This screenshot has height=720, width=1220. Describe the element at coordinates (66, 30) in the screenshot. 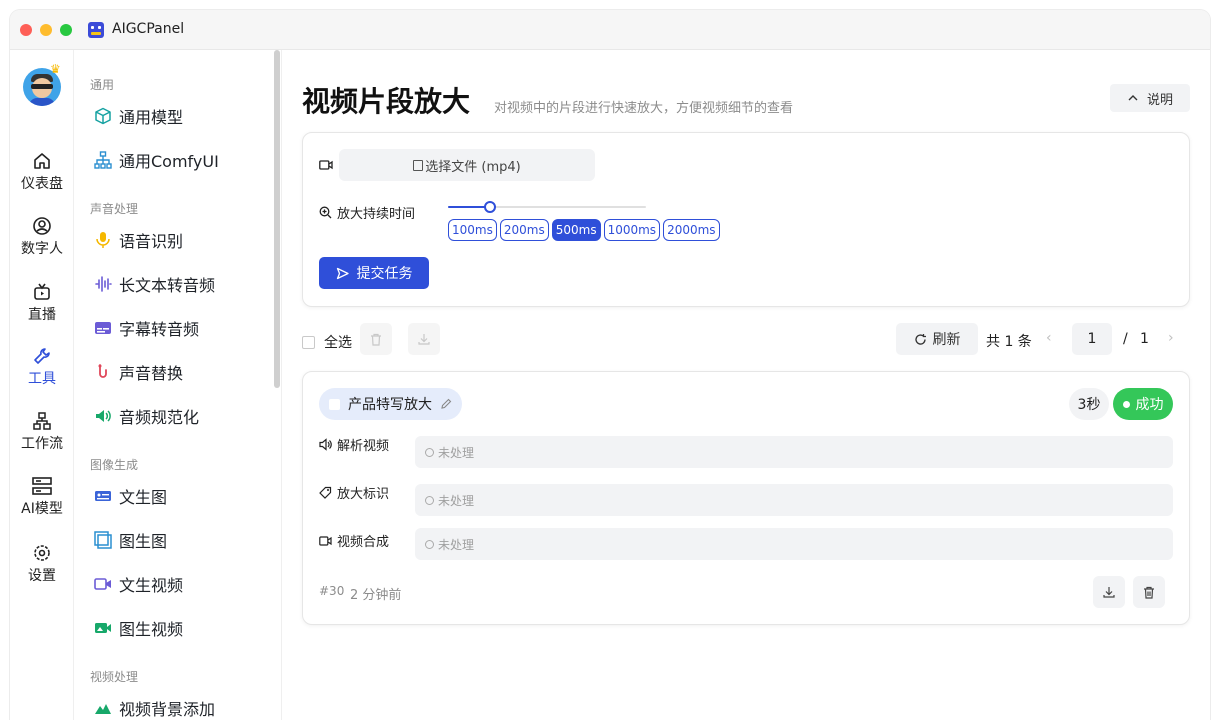

I see `maximize-window-button` at that location.